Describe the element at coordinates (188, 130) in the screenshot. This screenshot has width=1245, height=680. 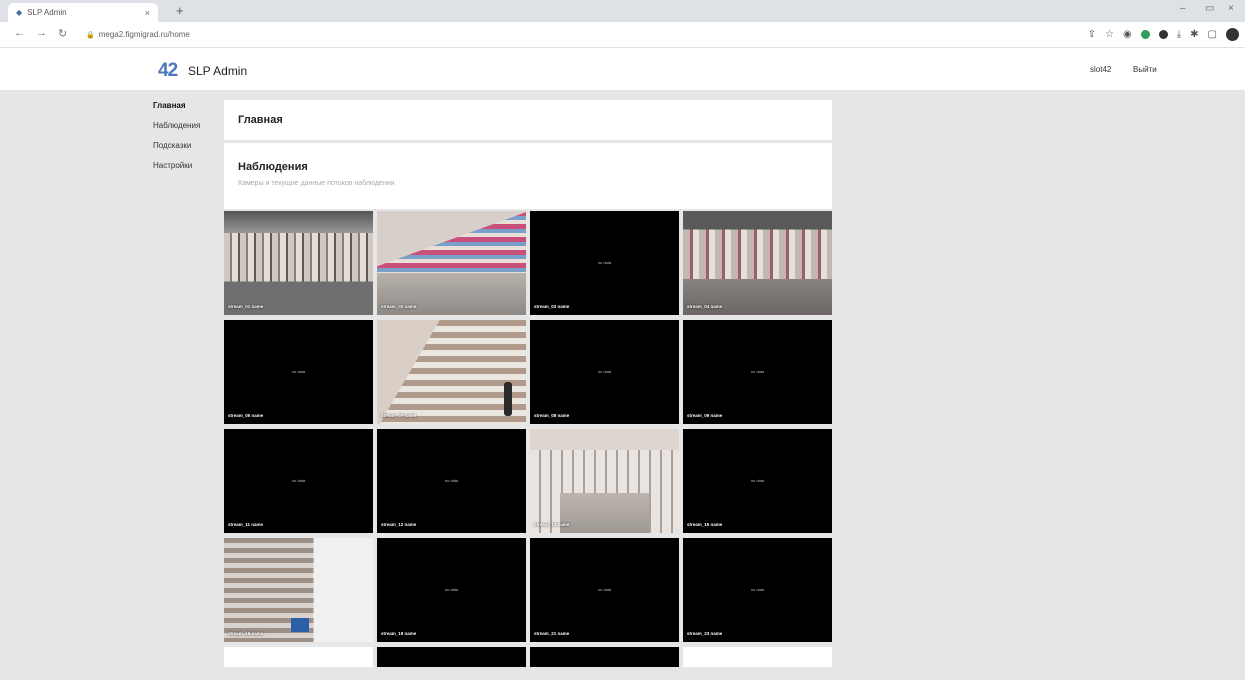
I see `sidebar-item-observations: Наблюдения` at that location.